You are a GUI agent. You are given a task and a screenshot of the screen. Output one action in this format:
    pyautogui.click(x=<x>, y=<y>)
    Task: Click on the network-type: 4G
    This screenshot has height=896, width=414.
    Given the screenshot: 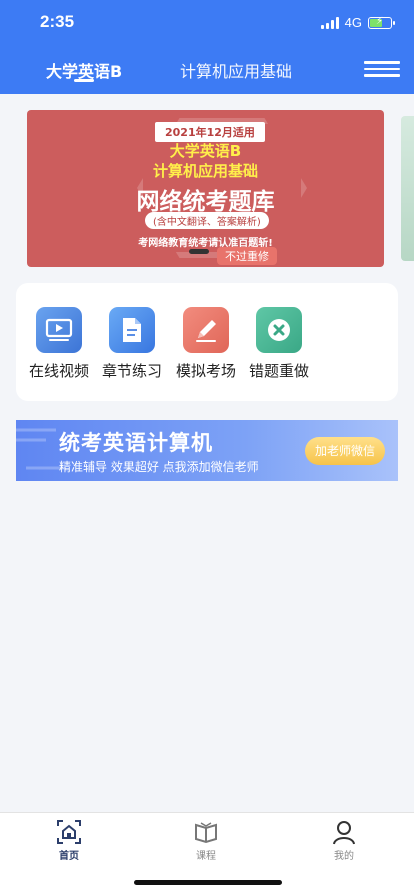 What is the action you would take?
    pyautogui.click(x=353, y=22)
    